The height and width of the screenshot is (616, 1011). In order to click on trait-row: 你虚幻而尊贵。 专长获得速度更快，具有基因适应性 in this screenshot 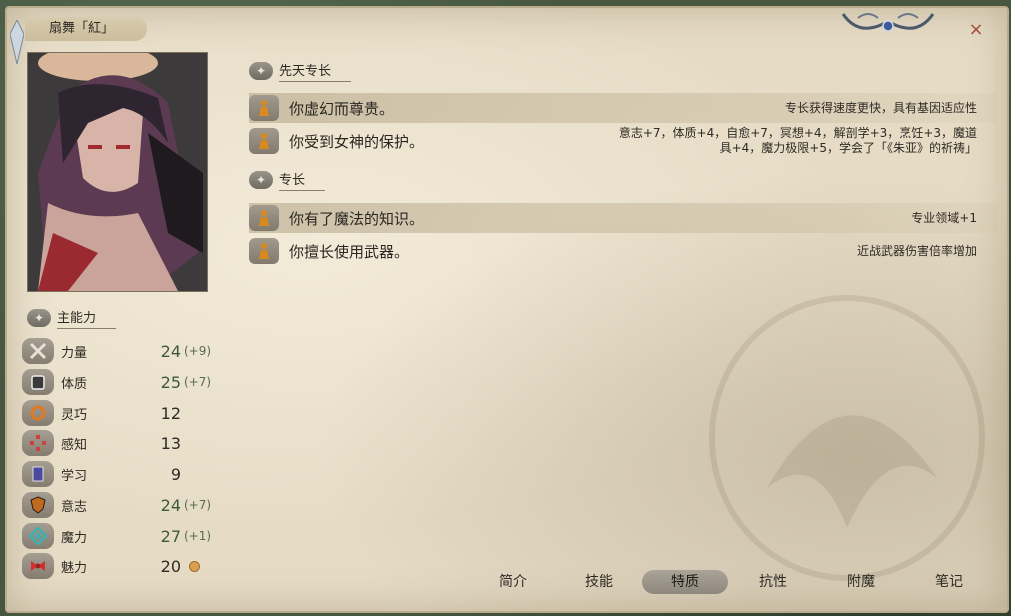, I will do `click(623, 108)`.